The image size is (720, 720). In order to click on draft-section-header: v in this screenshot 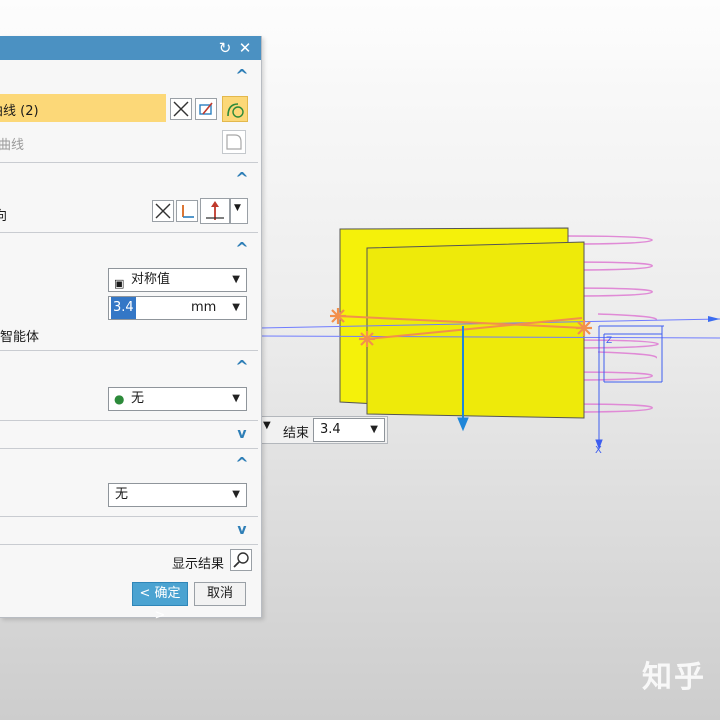, I will do `click(129, 435)`.